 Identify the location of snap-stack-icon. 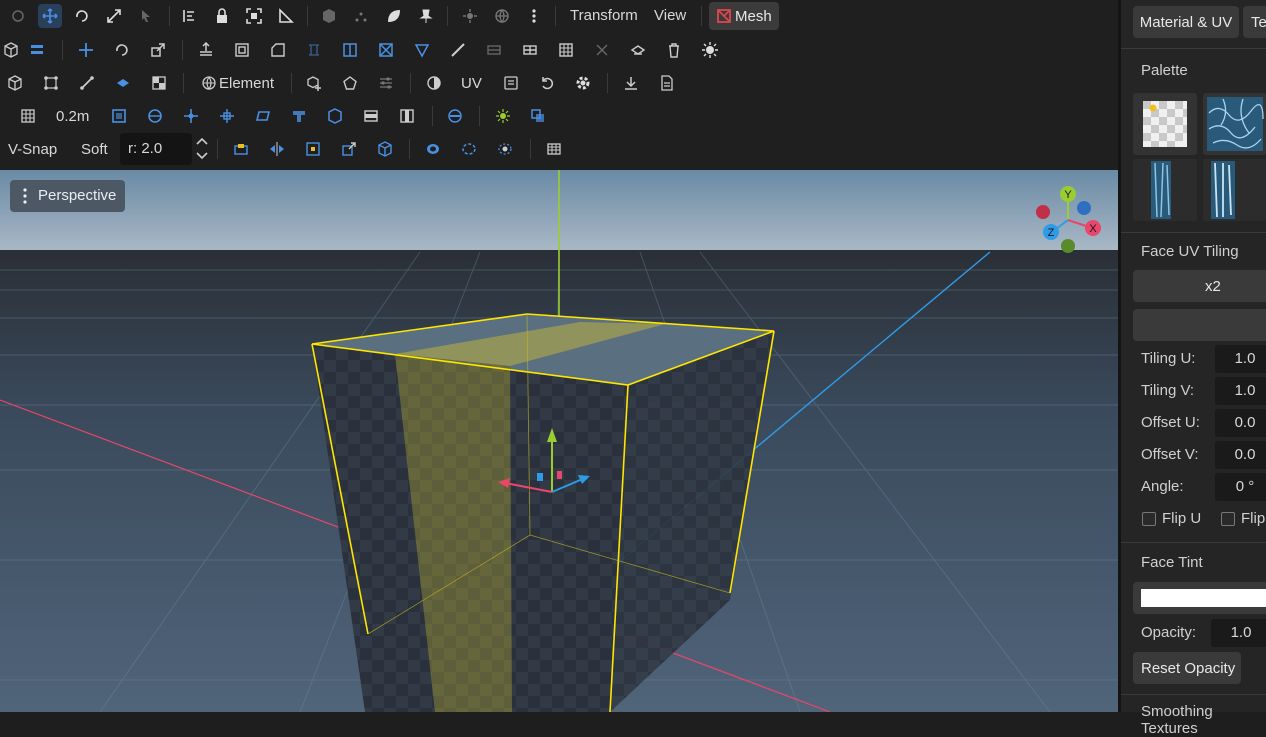
(371, 116).